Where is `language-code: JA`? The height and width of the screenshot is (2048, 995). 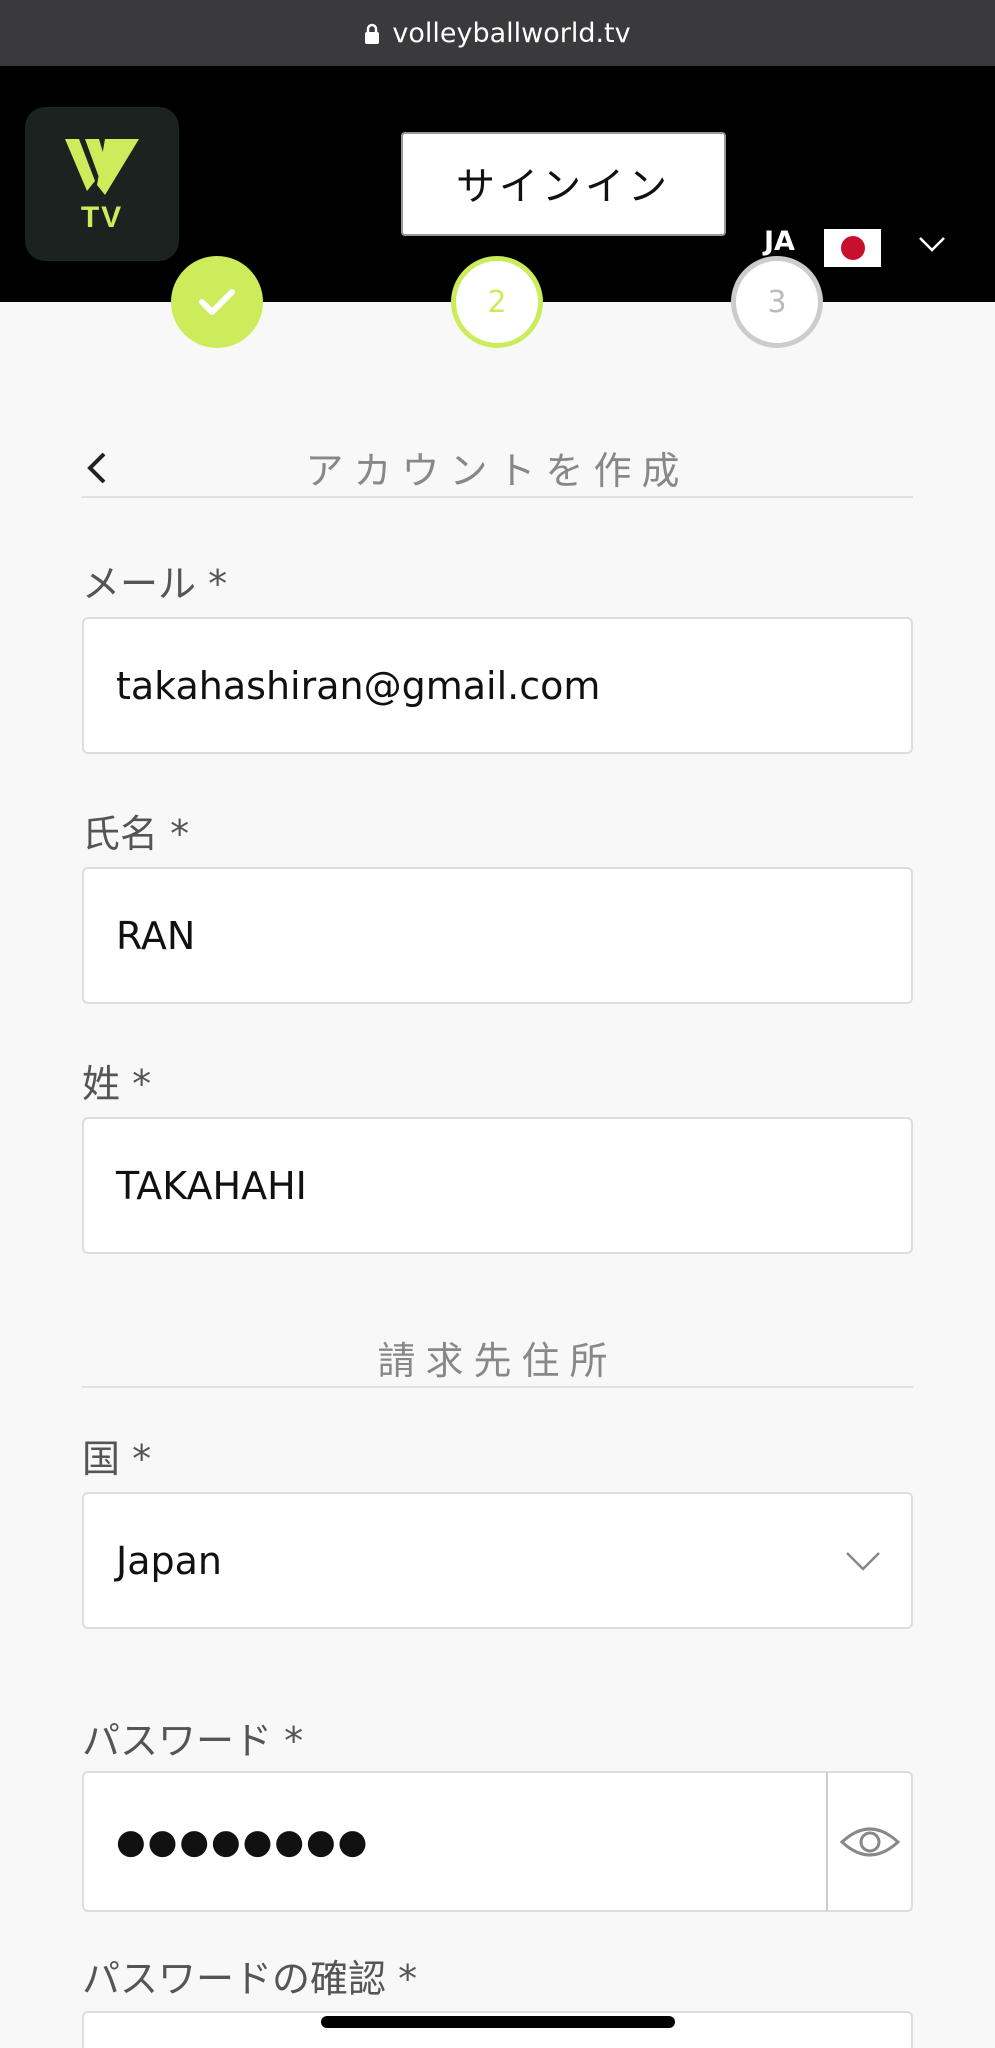 language-code: JA is located at coordinates (779, 241).